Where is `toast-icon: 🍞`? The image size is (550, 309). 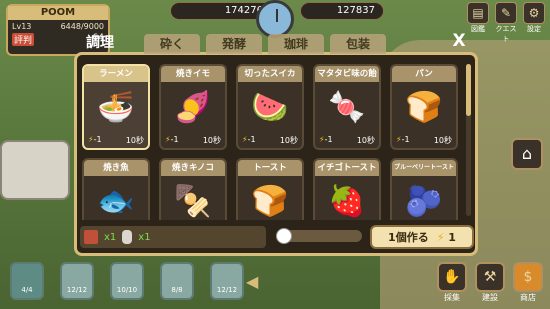 toast-icon: 🍞 is located at coordinates (270, 201).